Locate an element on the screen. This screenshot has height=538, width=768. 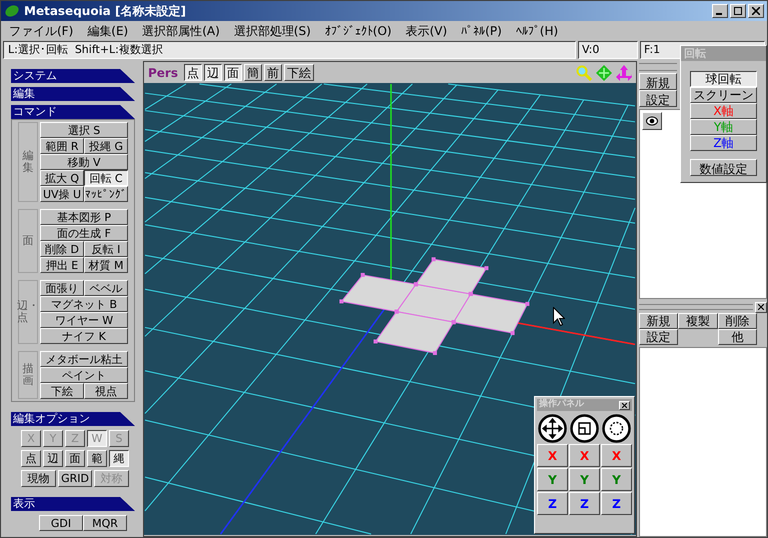
menu-item: 選択部属性(A) is located at coordinates (181, 31).